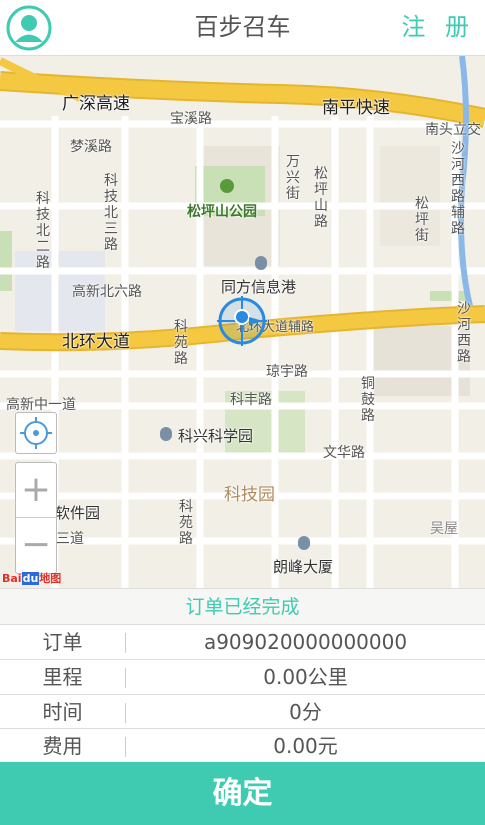 This screenshot has height=825, width=485. I want to click on distance-value: 0.00公里, so click(305, 677).